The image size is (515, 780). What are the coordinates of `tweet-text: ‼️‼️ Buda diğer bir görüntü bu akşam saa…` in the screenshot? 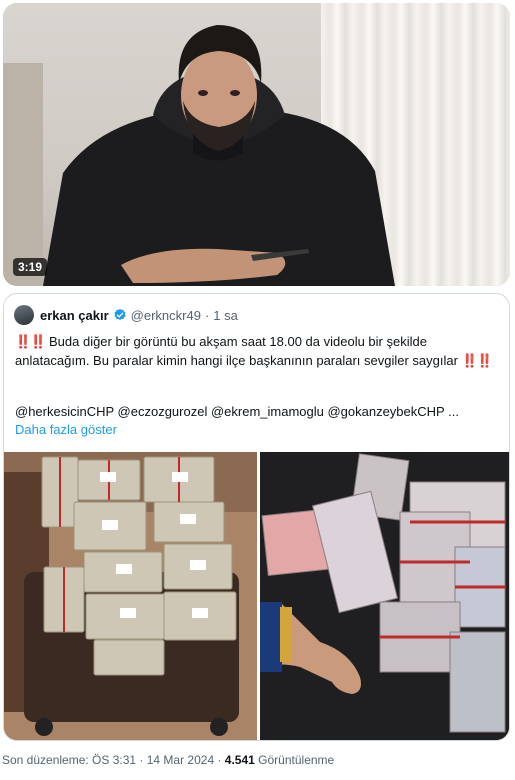 It's located at (257, 351).